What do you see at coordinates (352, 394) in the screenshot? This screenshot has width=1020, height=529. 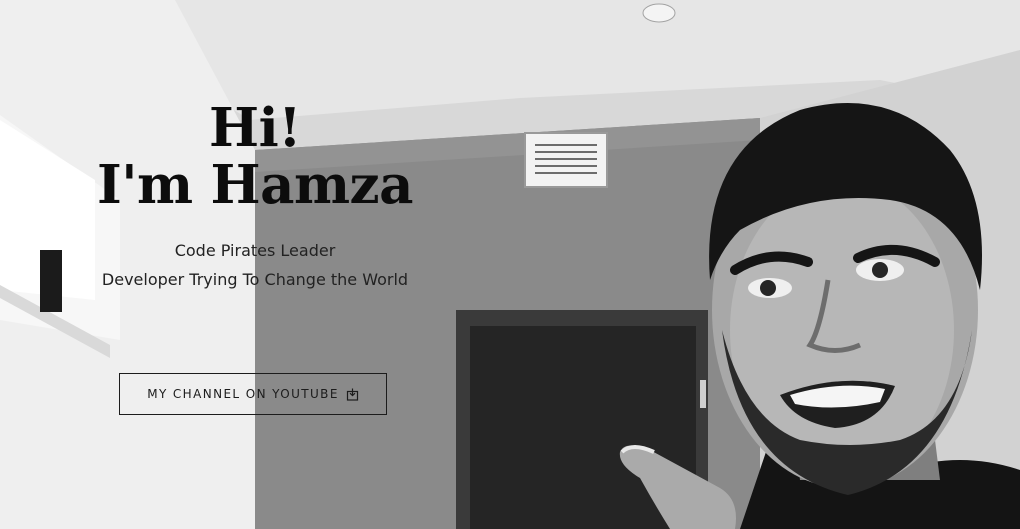 I see `external-link-icon` at bounding box center [352, 394].